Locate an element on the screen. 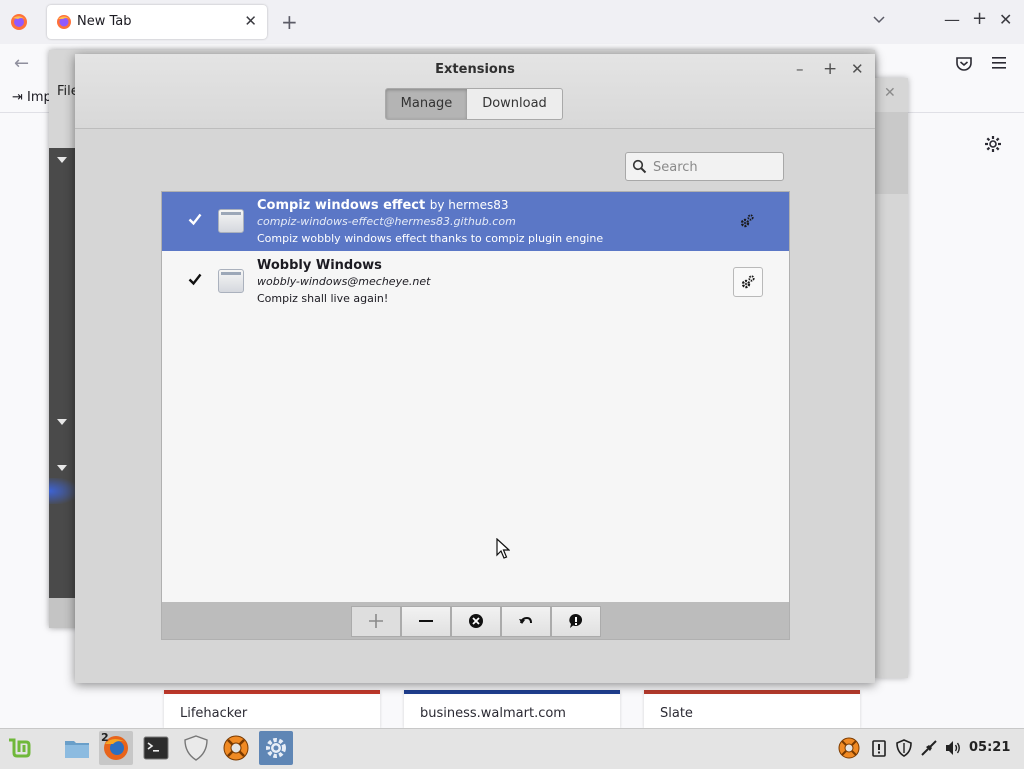 Image resolution: width=1024 pixels, height=769 pixels. taskbar-lifebuoy is located at coordinates (236, 748).